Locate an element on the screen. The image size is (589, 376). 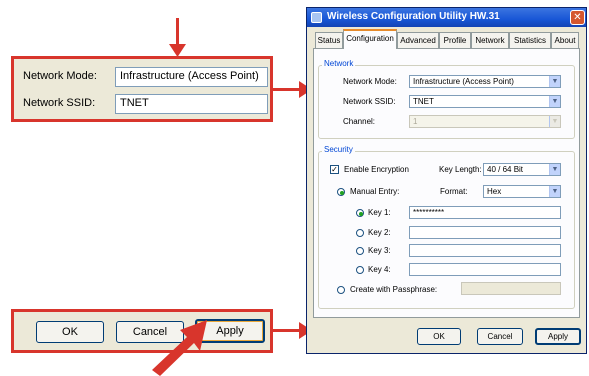
zoom-network-ssid-field: TNET is located at coordinates (191, 104).